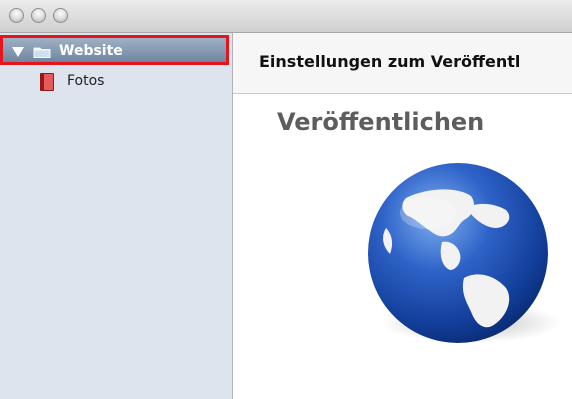 Image resolution: width=572 pixels, height=399 pixels. What do you see at coordinates (18, 52) in the screenshot?
I see `disclosure-triangle-icon` at bounding box center [18, 52].